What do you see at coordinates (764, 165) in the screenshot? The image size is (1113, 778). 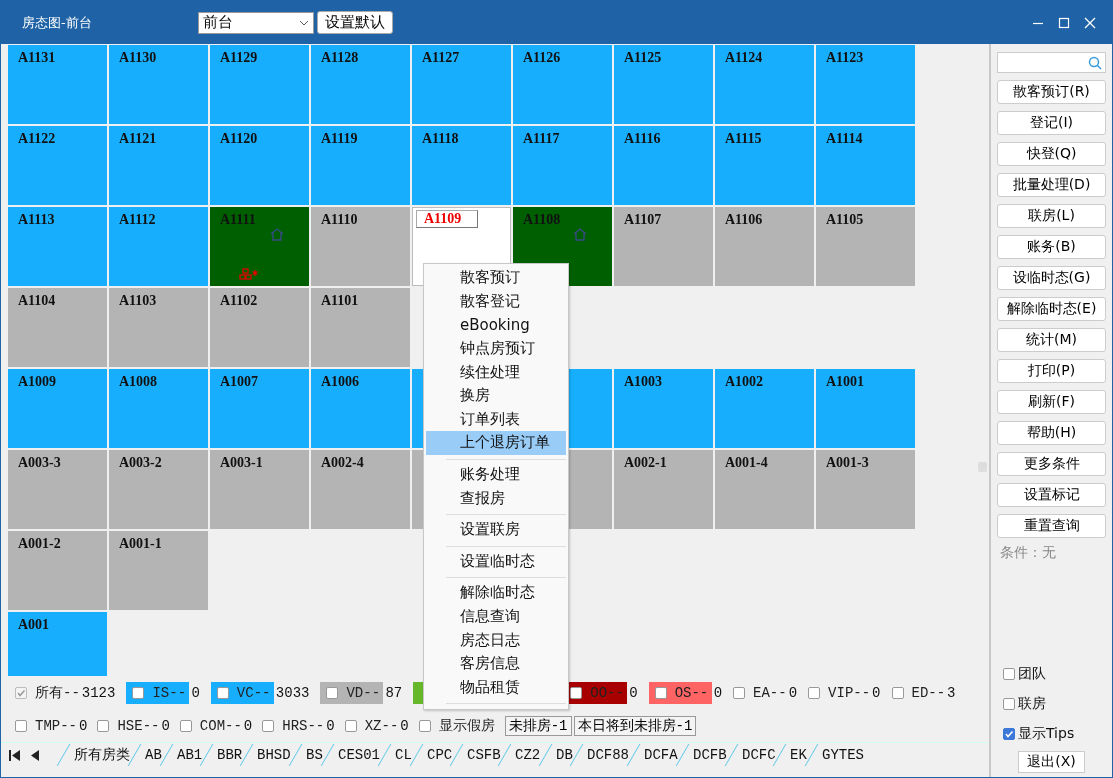 I see `room-tile: A1115` at bounding box center [764, 165].